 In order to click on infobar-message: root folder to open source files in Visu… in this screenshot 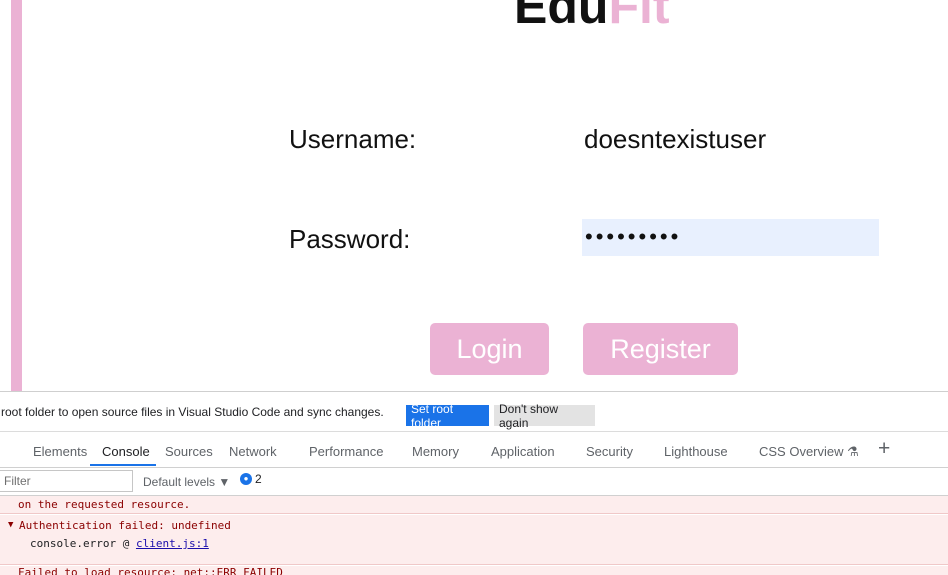, I will do `click(192, 412)`.